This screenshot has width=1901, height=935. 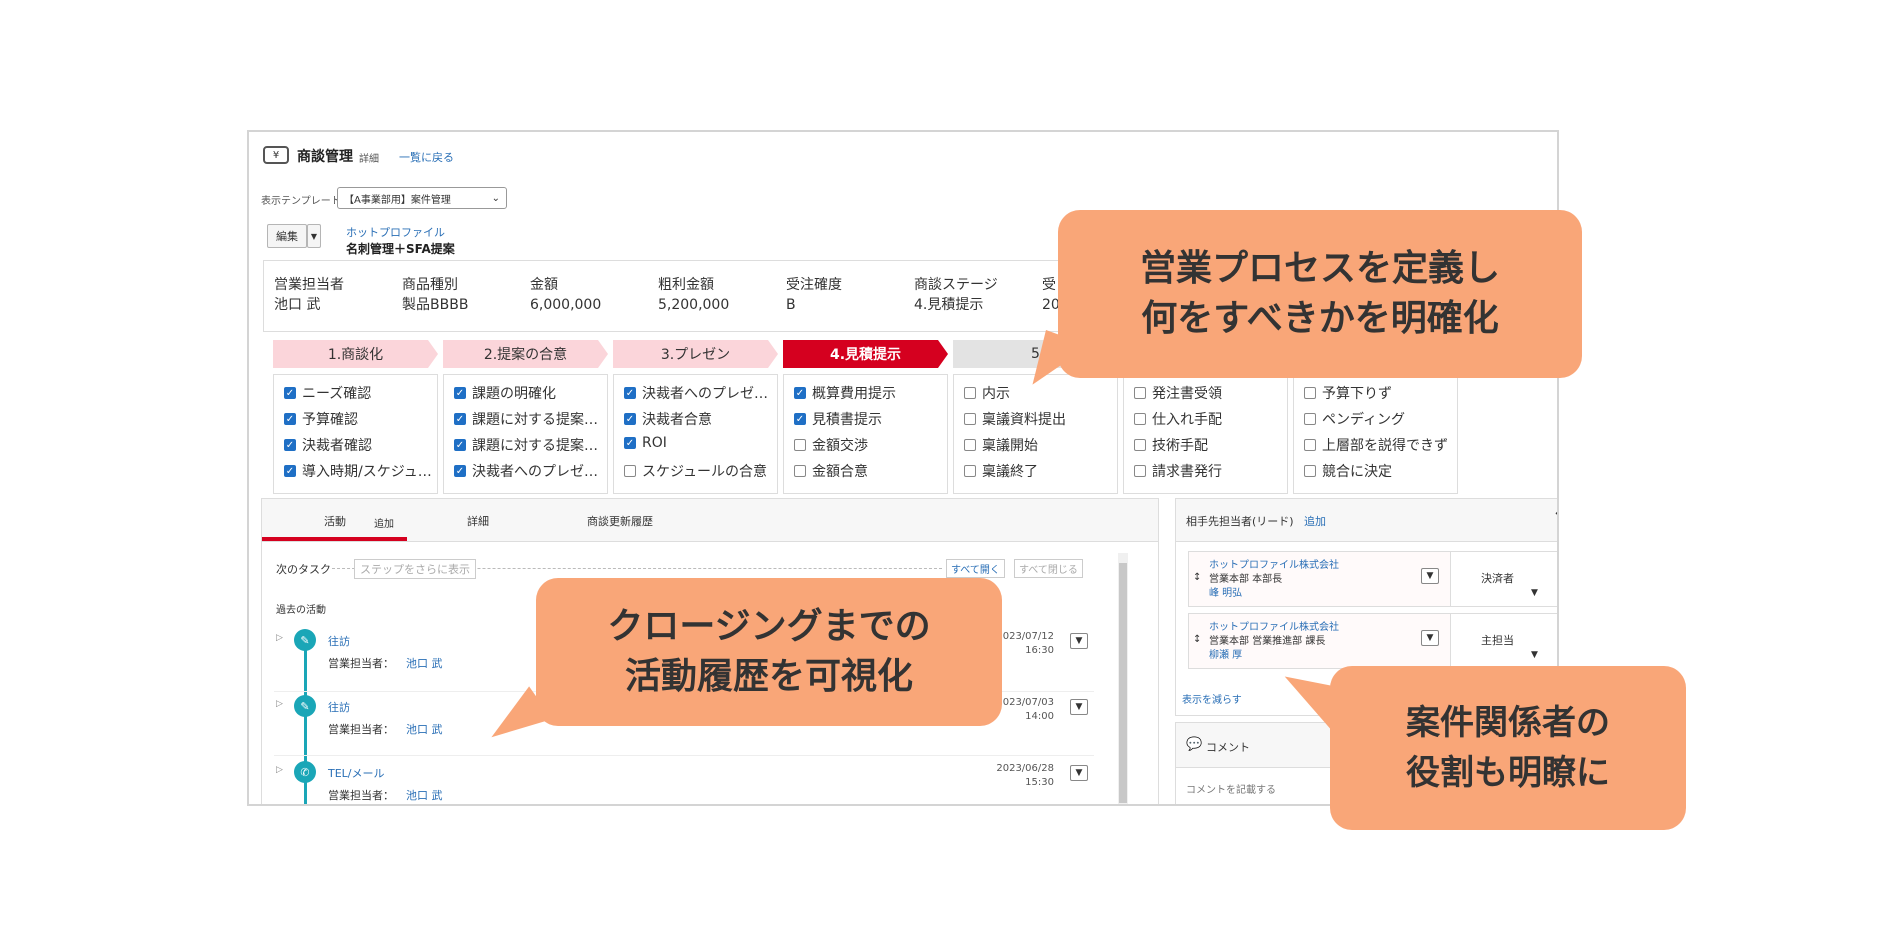 What do you see at coordinates (1123, 683) in the screenshot?
I see `scrollbar-thumb` at bounding box center [1123, 683].